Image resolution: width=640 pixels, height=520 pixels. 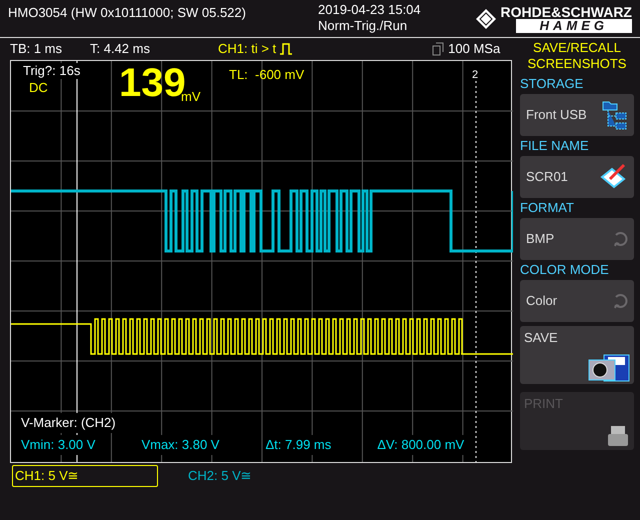 What do you see at coordinates (51, 71) in the screenshot?
I see `trigger-timeout-label: Trig?: 16s` at bounding box center [51, 71].